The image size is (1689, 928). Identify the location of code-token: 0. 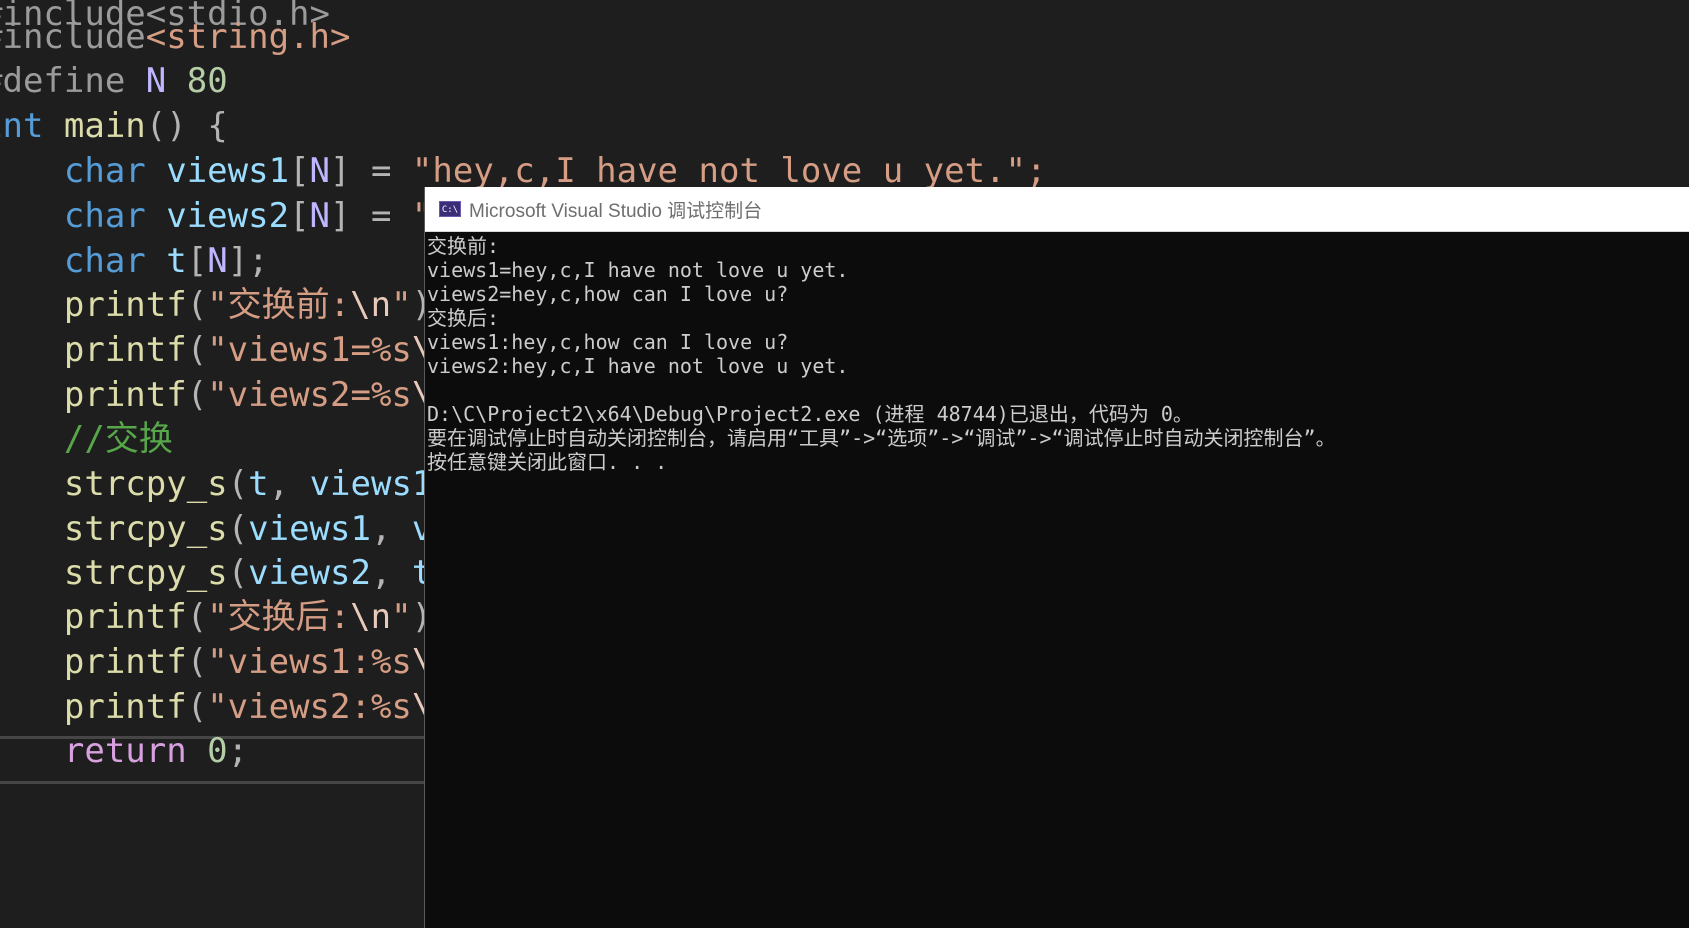
(217, 751).